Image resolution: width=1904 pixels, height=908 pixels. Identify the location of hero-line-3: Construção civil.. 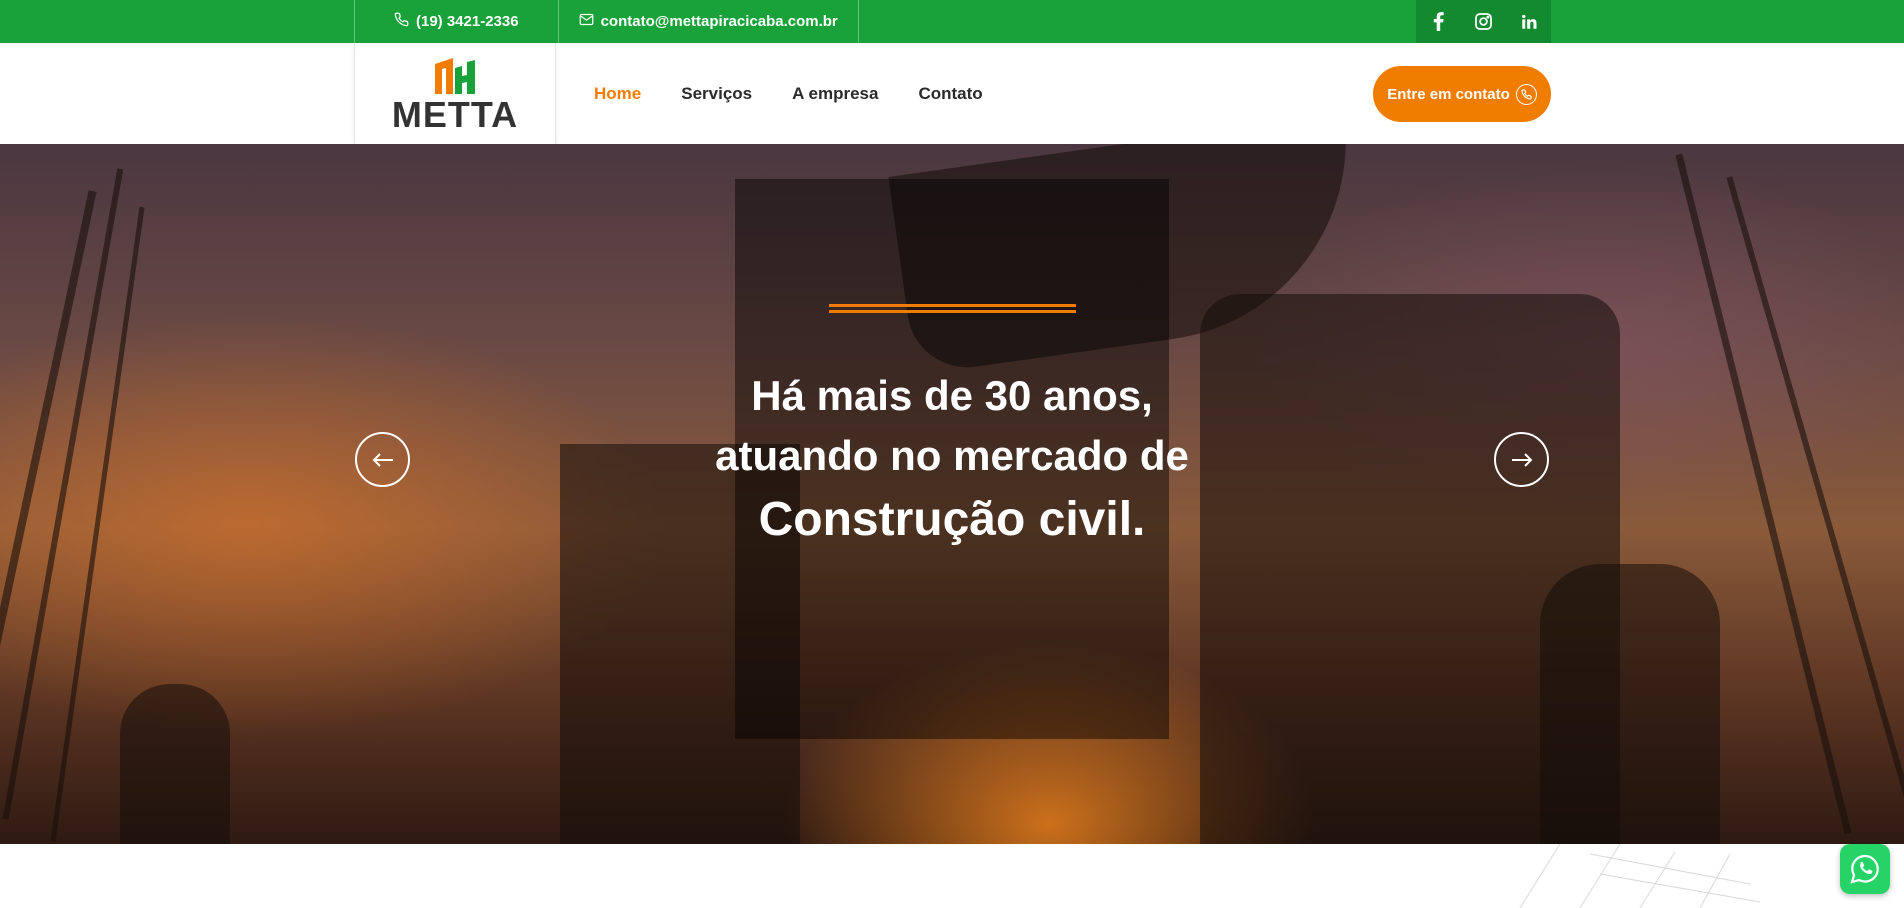
(952, 519).